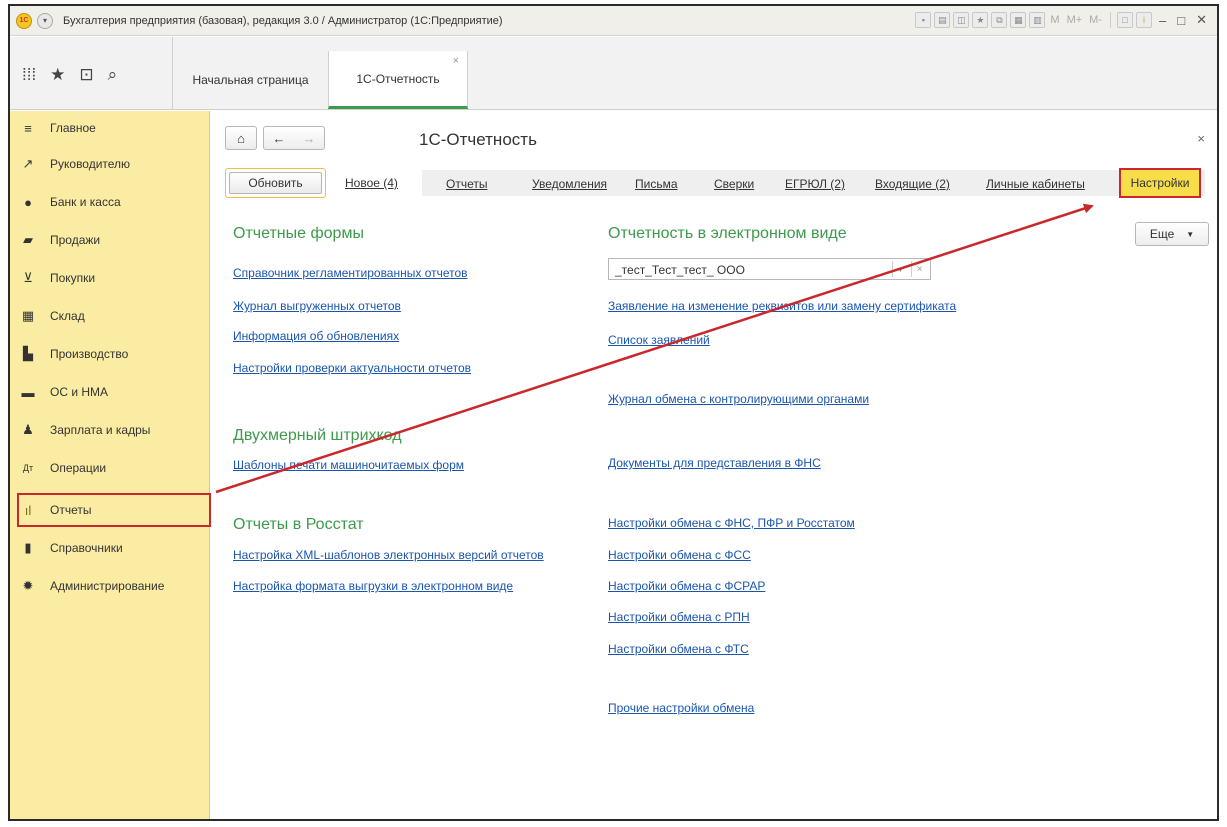 The image size is (1227, 827). What do you see at coordinates (24, 20) in the screenshot?
I see `app-logo-icon: 1С` at bounding box center [24, 20].